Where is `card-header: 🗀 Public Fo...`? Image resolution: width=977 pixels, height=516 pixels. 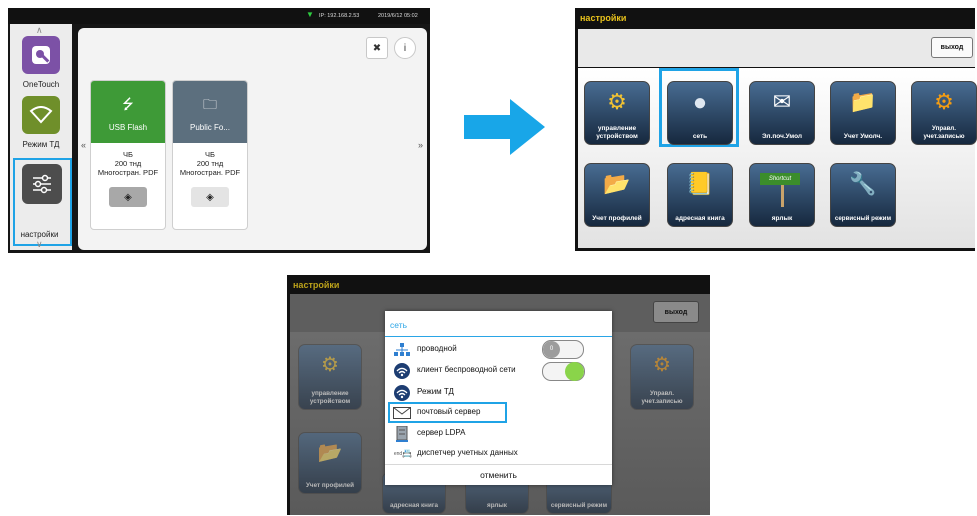
card-header: 🗀 Public Fo... is located at coordinates (210, 112).